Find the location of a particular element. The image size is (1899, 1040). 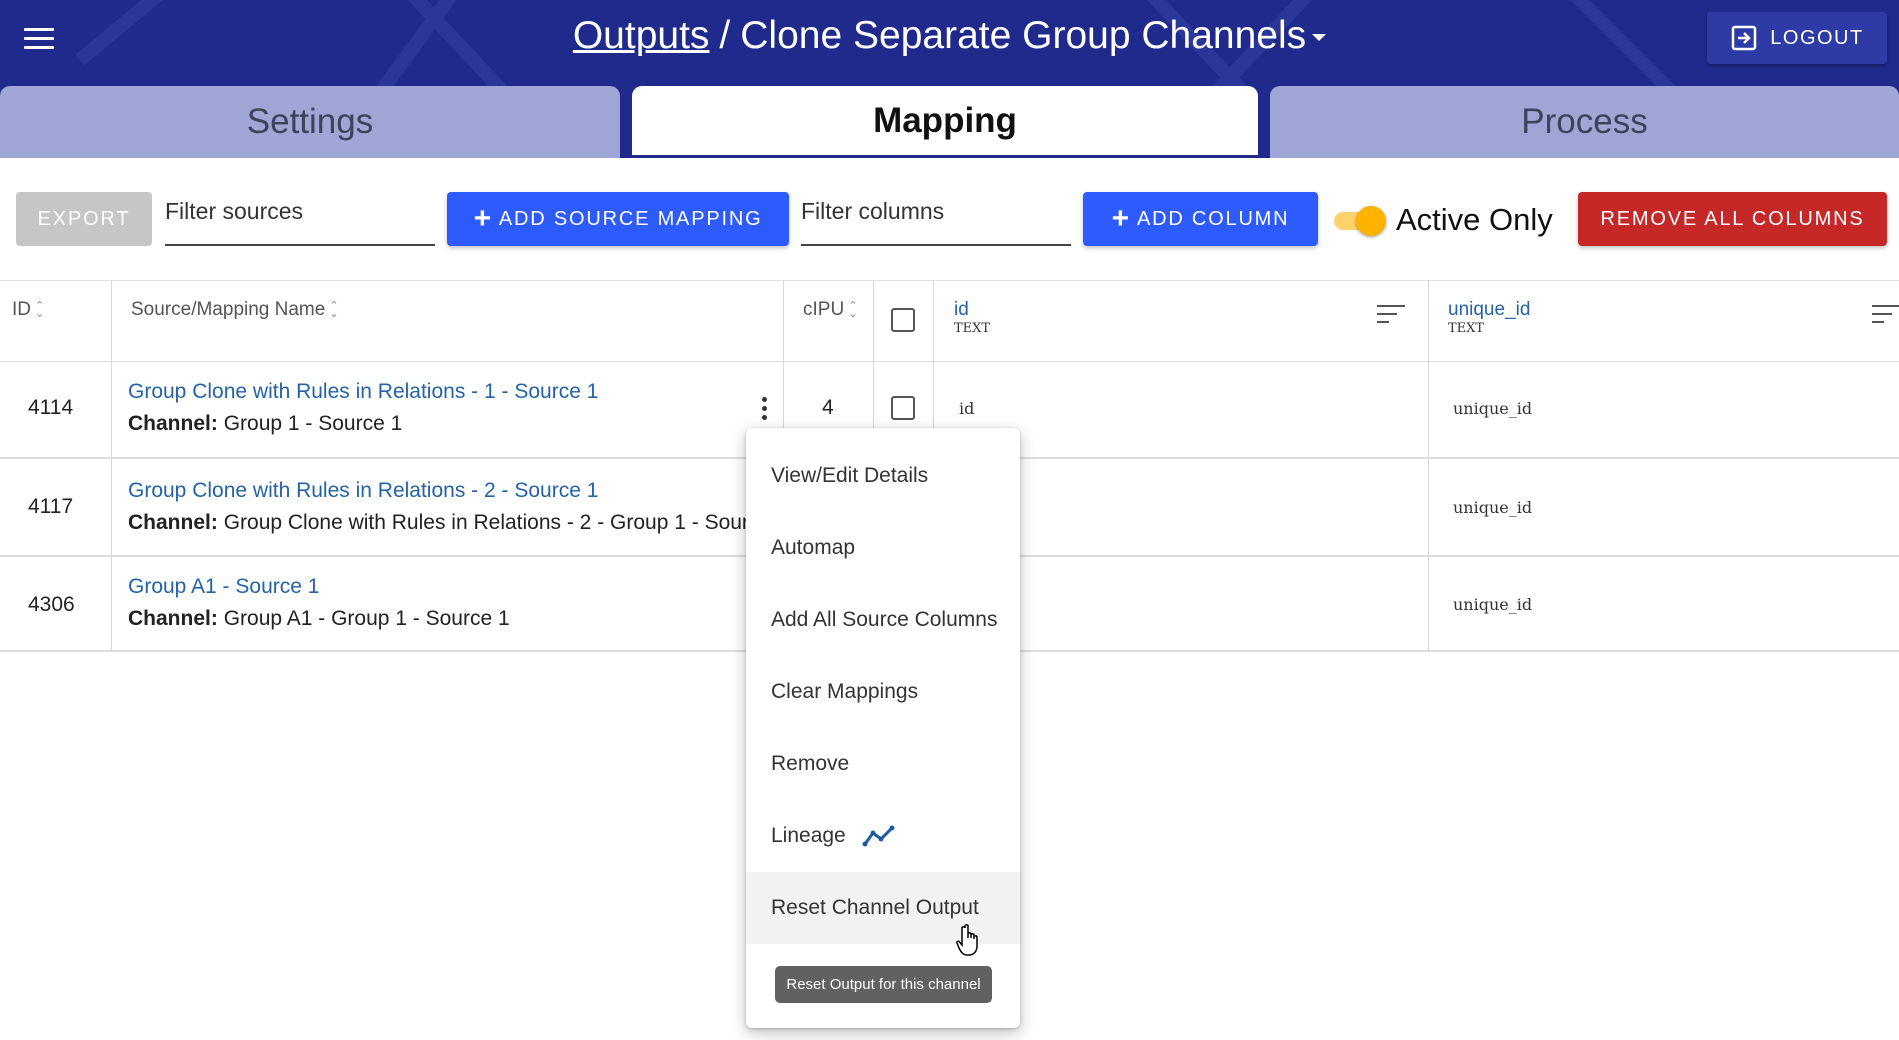

active-only-toggle is located at coordinates (1358, 220).